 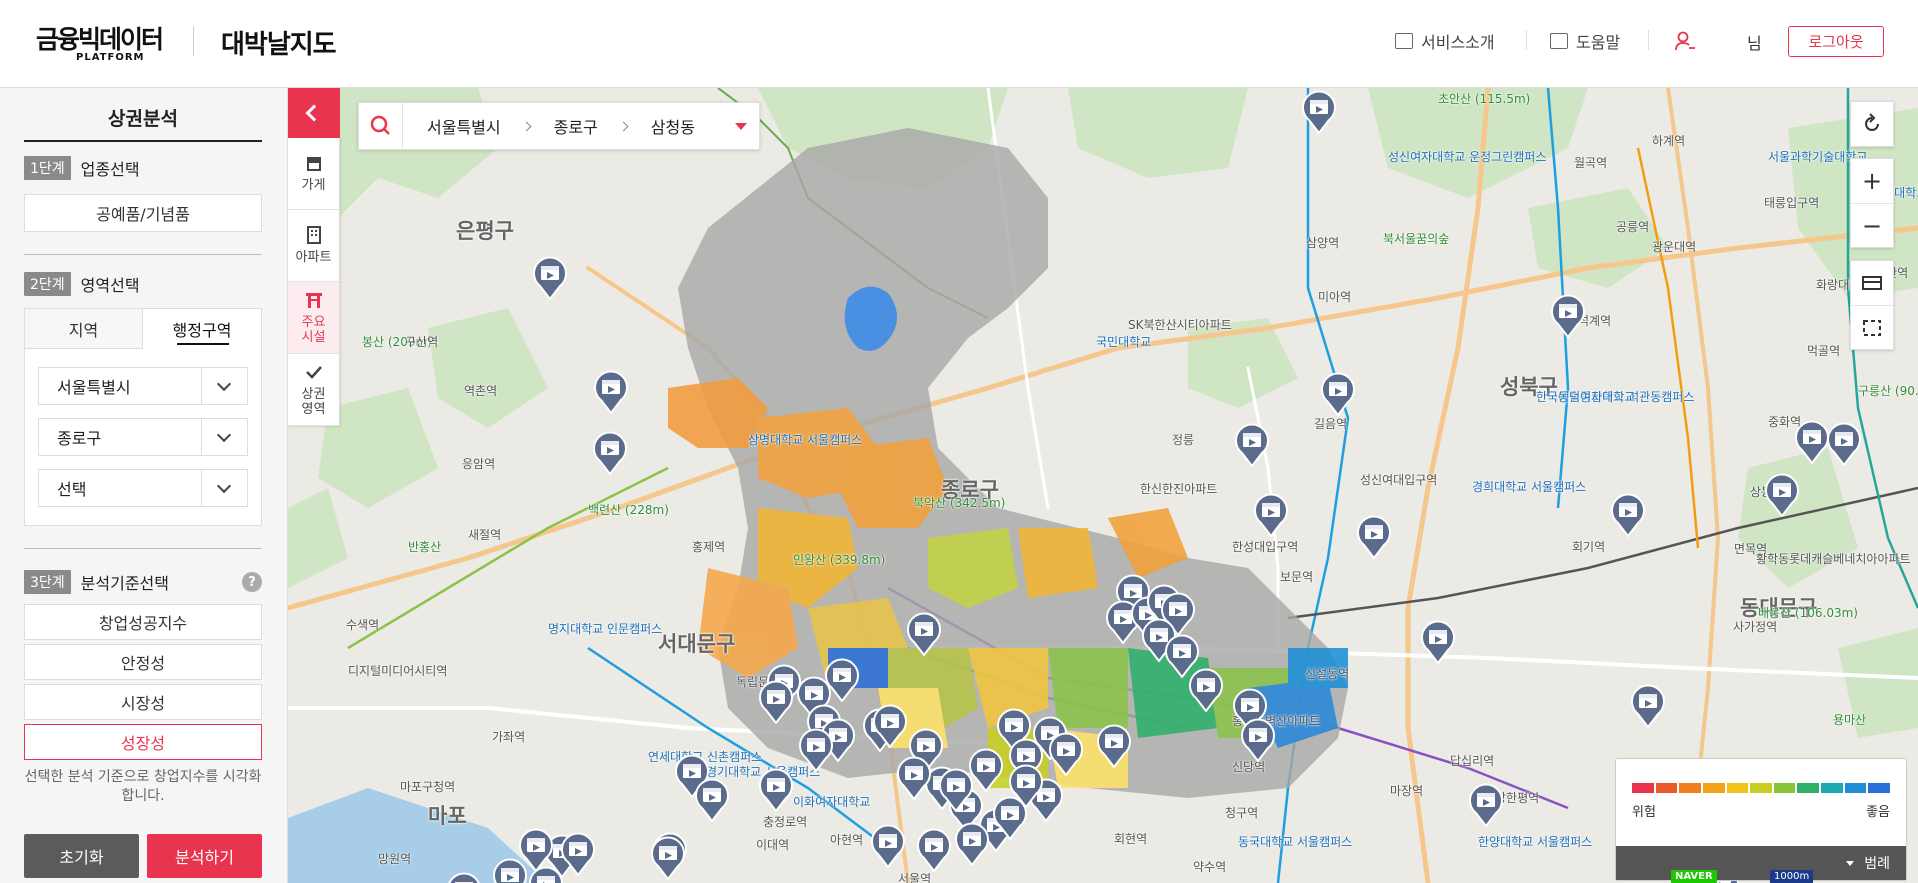 What do you see at coordinates (1295, 842) in the screenshot?
I see `map-label: 동국대학교 서울캠퍼스` at bounding box center [1295, 842].